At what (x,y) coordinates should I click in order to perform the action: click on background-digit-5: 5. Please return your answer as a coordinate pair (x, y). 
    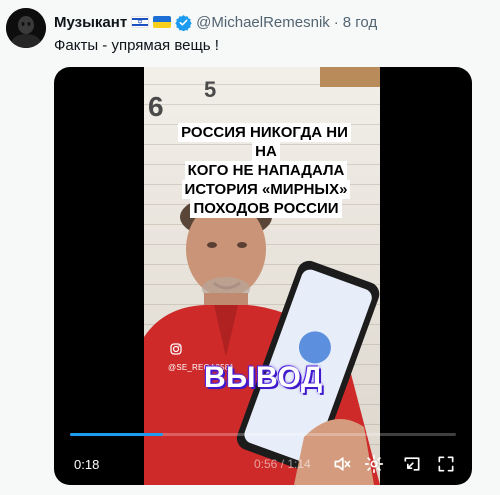
    Looking at the image, I should click on (210, 89).